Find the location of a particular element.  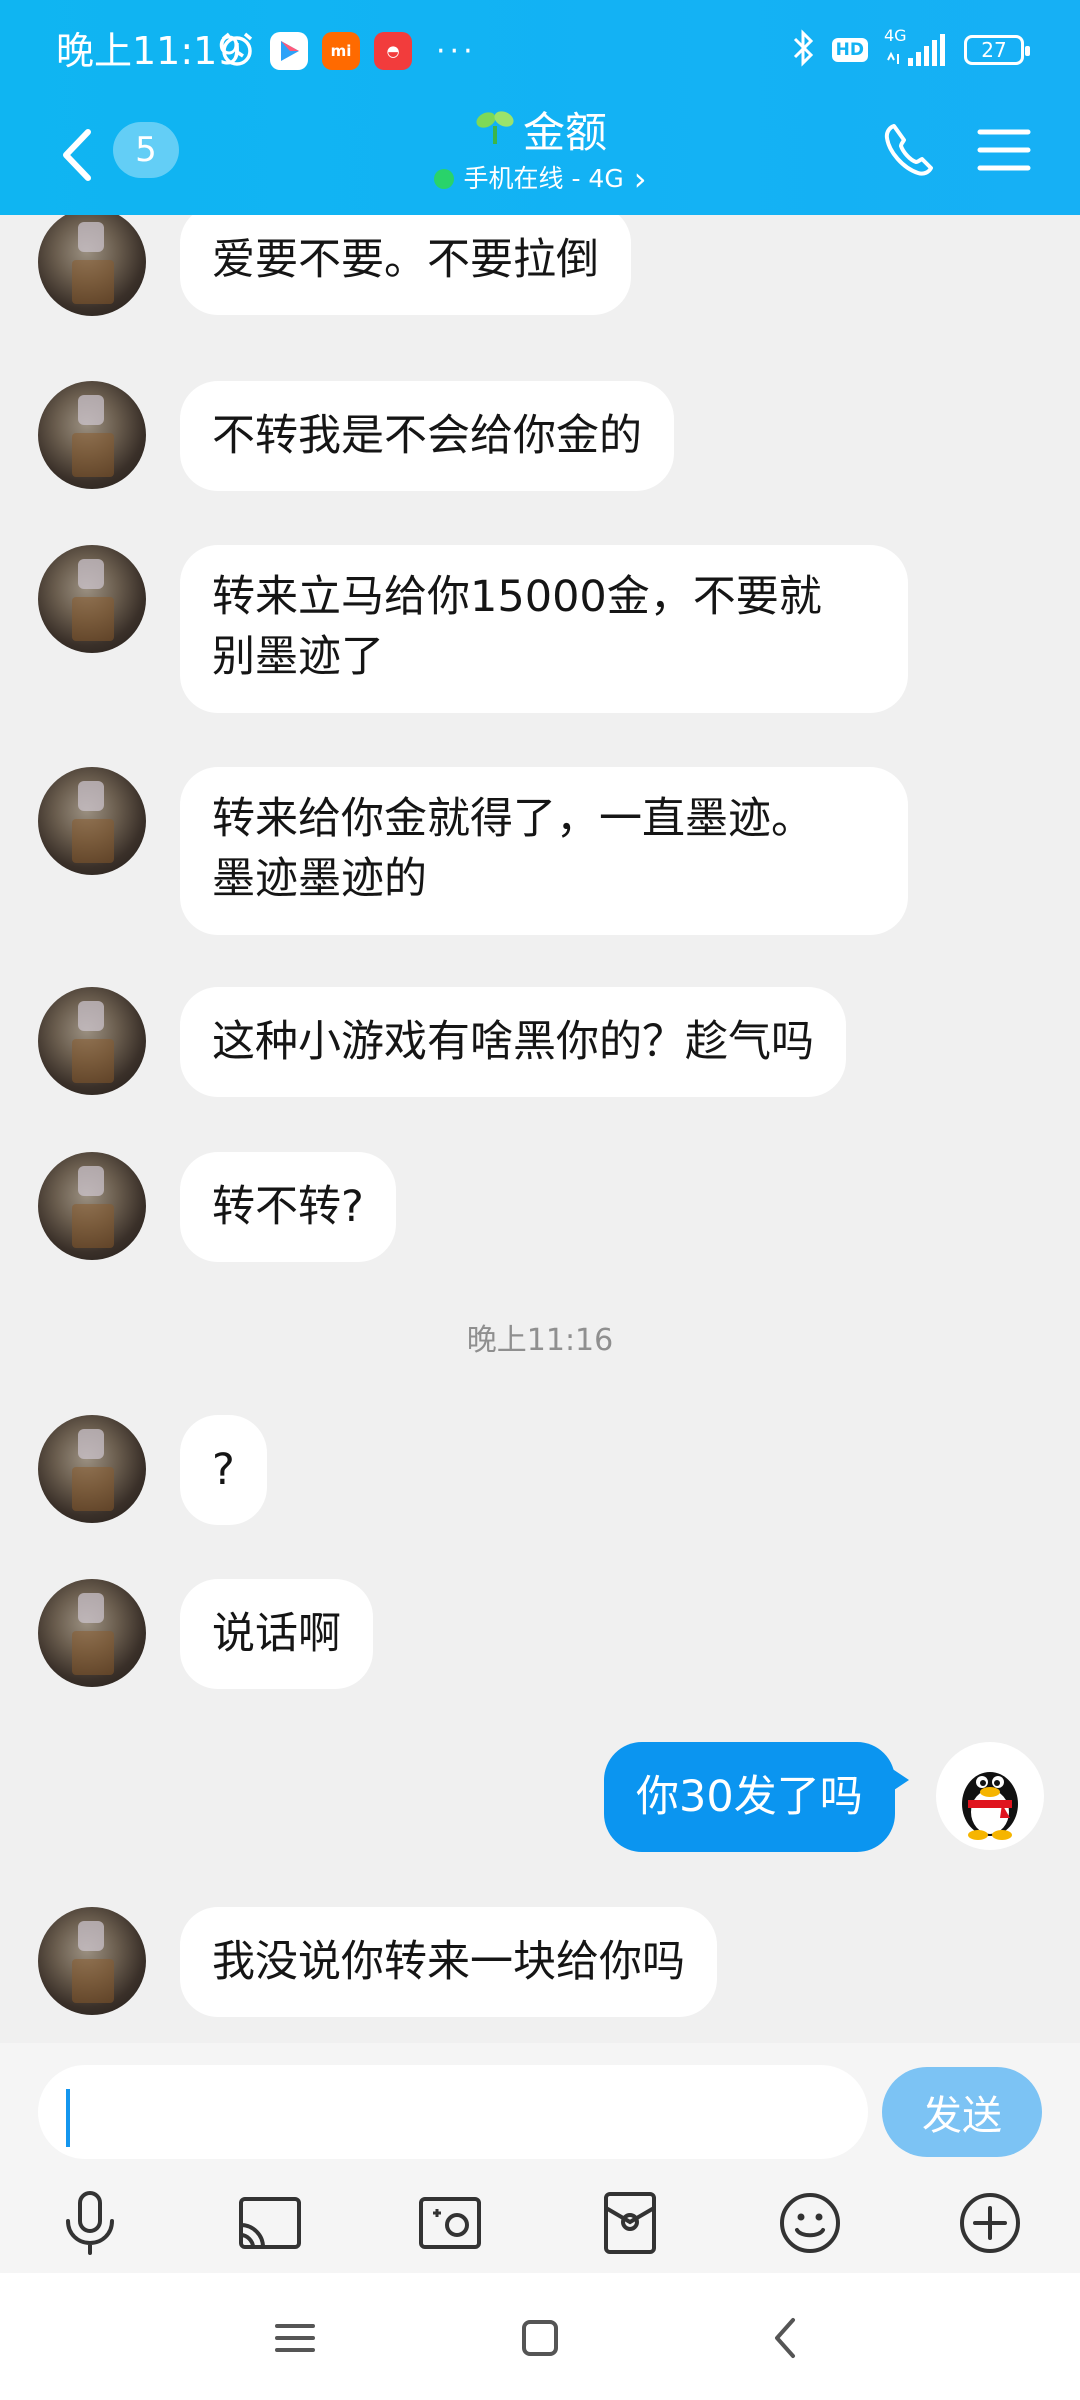

recent-apps-button is located at coordinates (295, 2338).